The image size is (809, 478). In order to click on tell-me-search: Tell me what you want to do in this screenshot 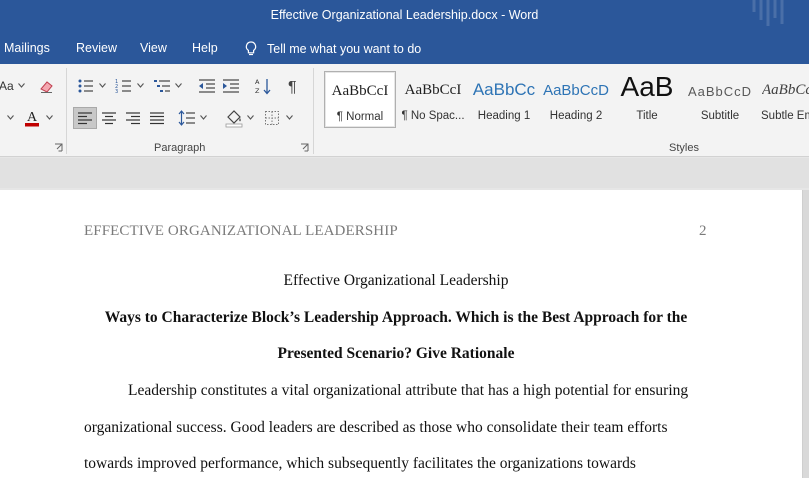, I will do `click(333, 49)`.